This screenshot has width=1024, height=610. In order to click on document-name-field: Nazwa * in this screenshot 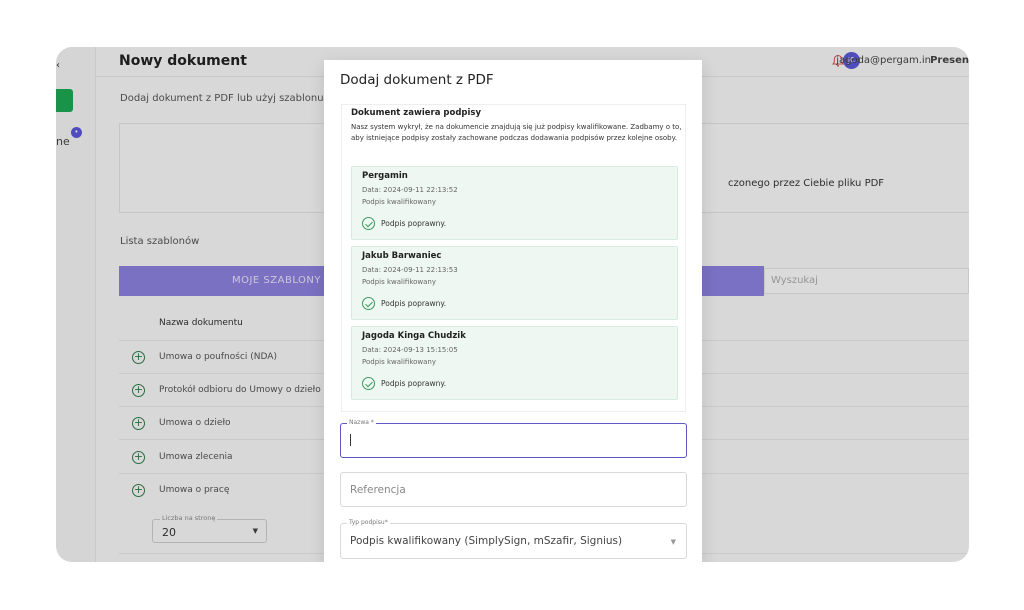, I will do `click(513, 438)`.